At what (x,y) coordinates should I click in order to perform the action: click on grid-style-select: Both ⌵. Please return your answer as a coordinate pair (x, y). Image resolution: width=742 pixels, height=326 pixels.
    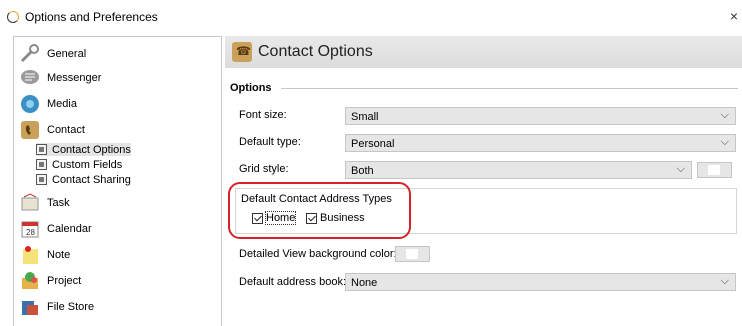
    Looking at the image, I should click on (518, 170).